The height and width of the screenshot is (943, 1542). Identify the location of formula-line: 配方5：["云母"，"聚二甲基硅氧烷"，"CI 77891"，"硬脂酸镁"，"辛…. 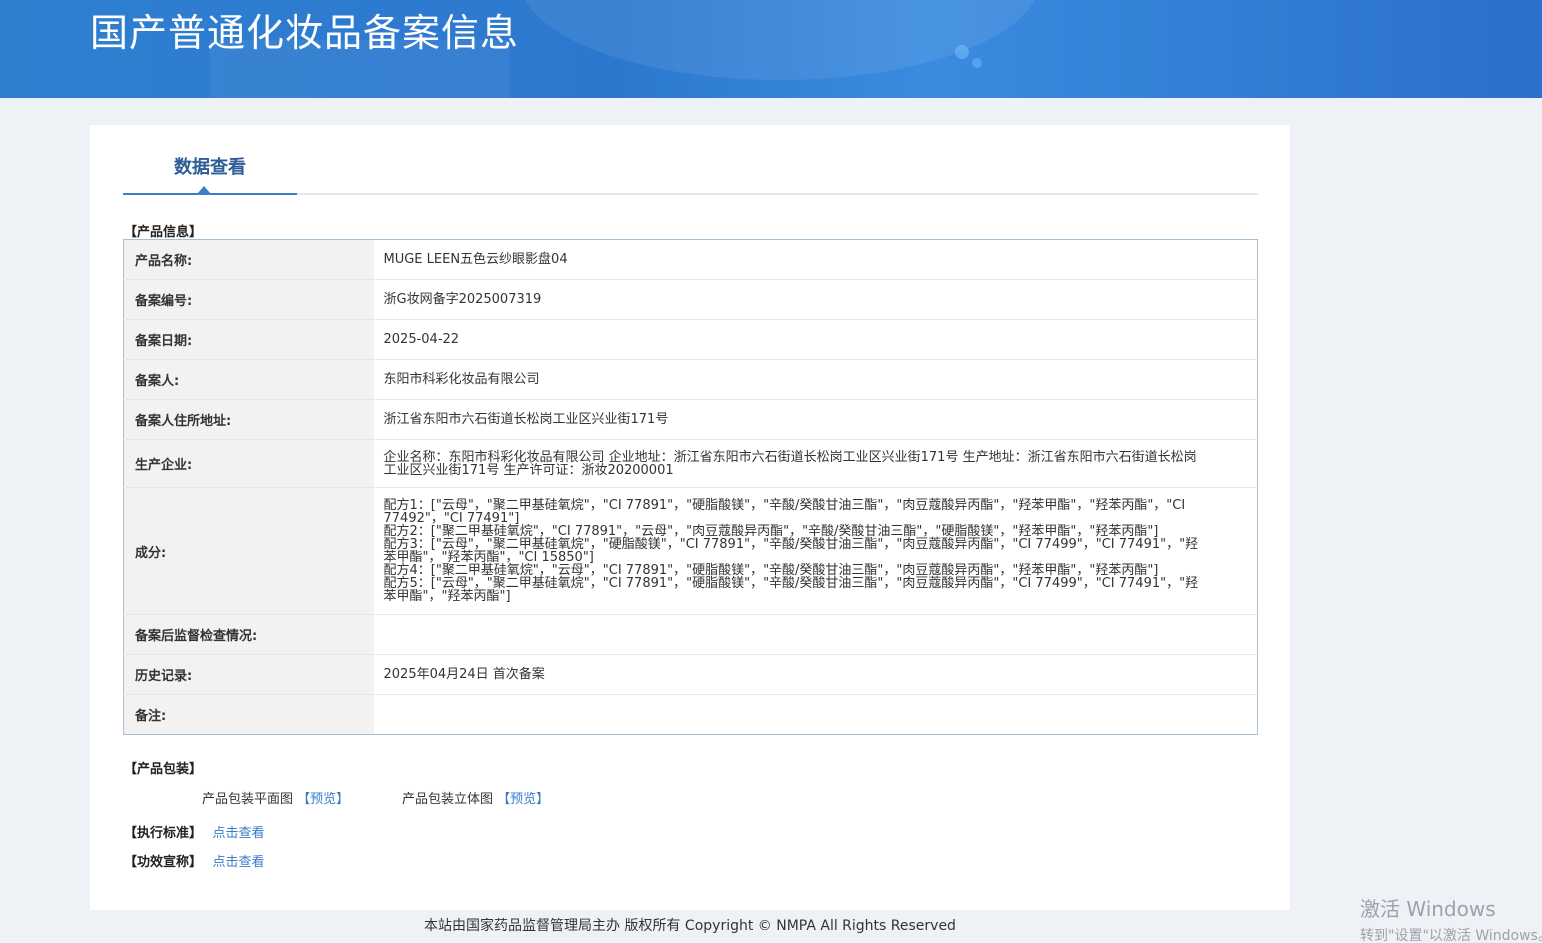
(791, 590).